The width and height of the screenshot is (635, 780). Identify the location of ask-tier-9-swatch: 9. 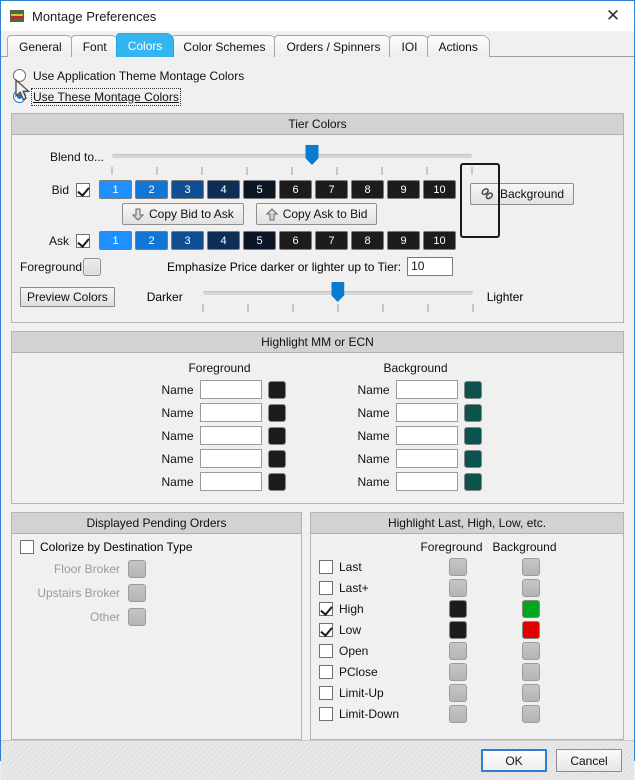
(403, 240).